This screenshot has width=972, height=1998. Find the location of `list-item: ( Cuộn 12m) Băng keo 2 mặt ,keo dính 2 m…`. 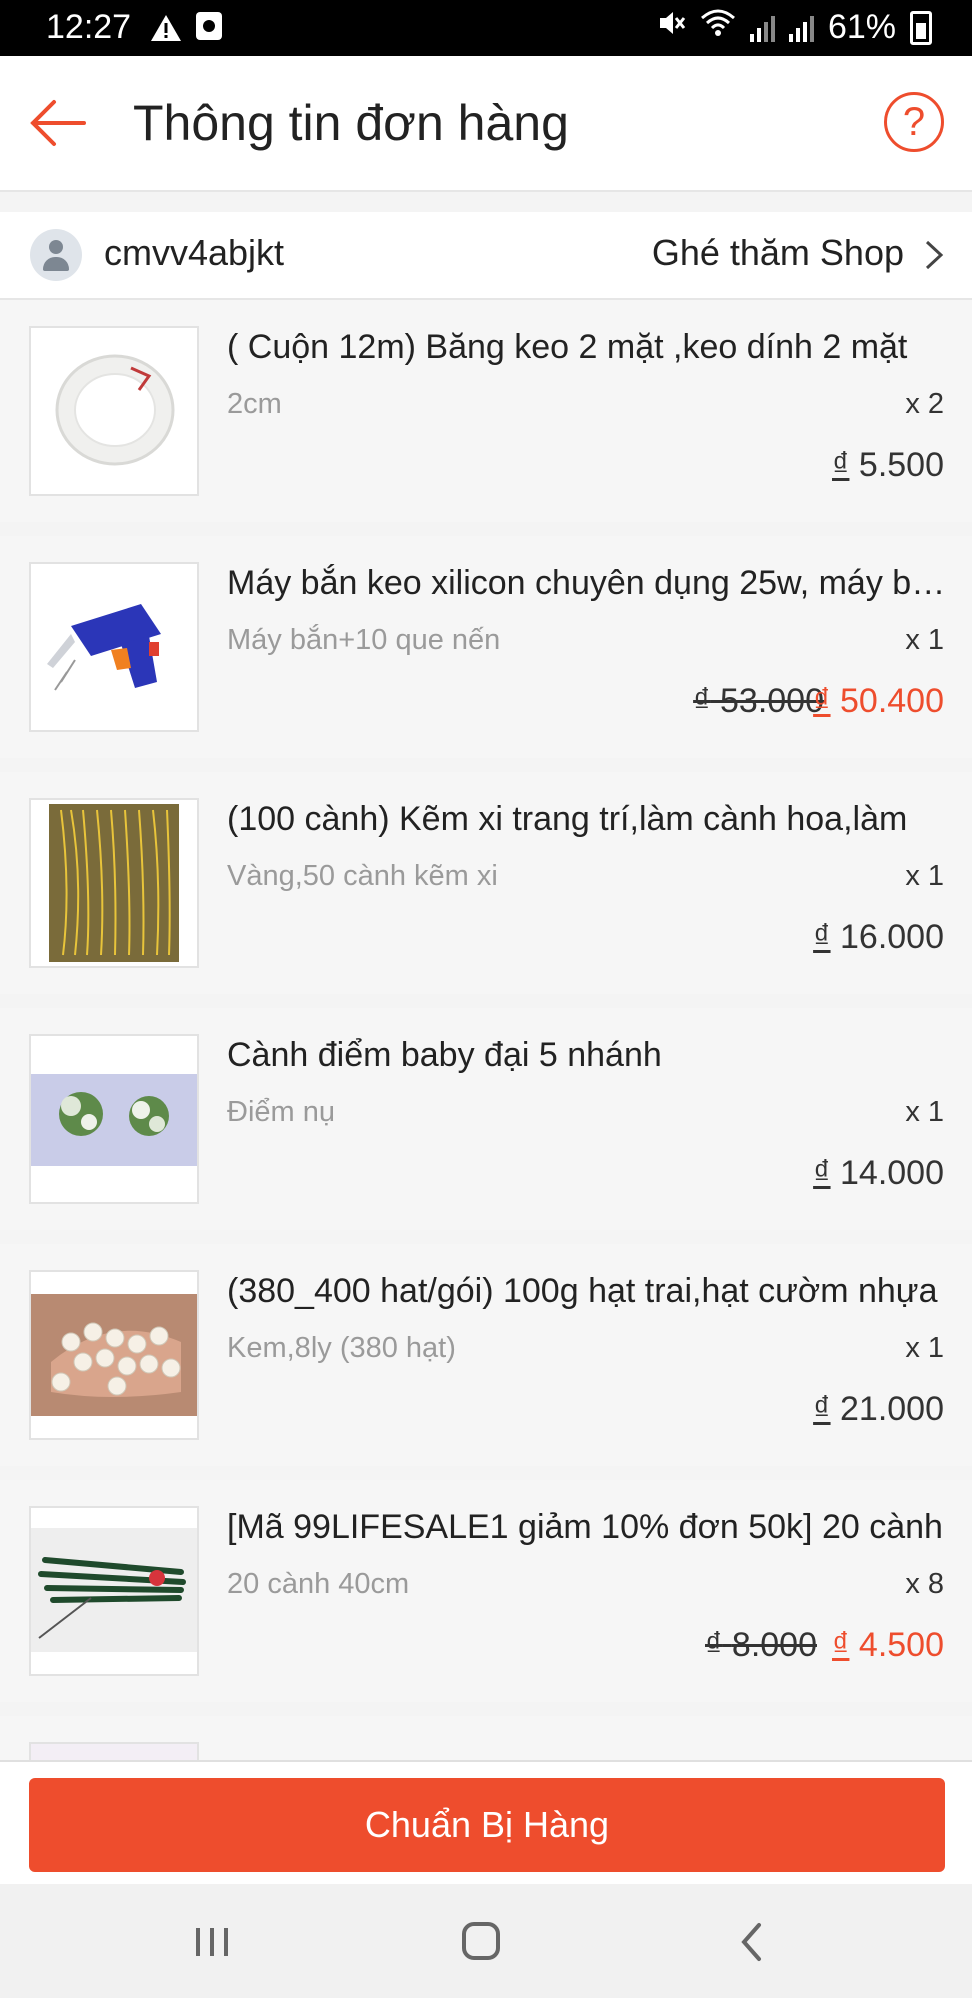

list-item: ( Cuộn 12m) Băng keo 2 mặt ,keo dính 2 m… is located at coordinates (486, 411).